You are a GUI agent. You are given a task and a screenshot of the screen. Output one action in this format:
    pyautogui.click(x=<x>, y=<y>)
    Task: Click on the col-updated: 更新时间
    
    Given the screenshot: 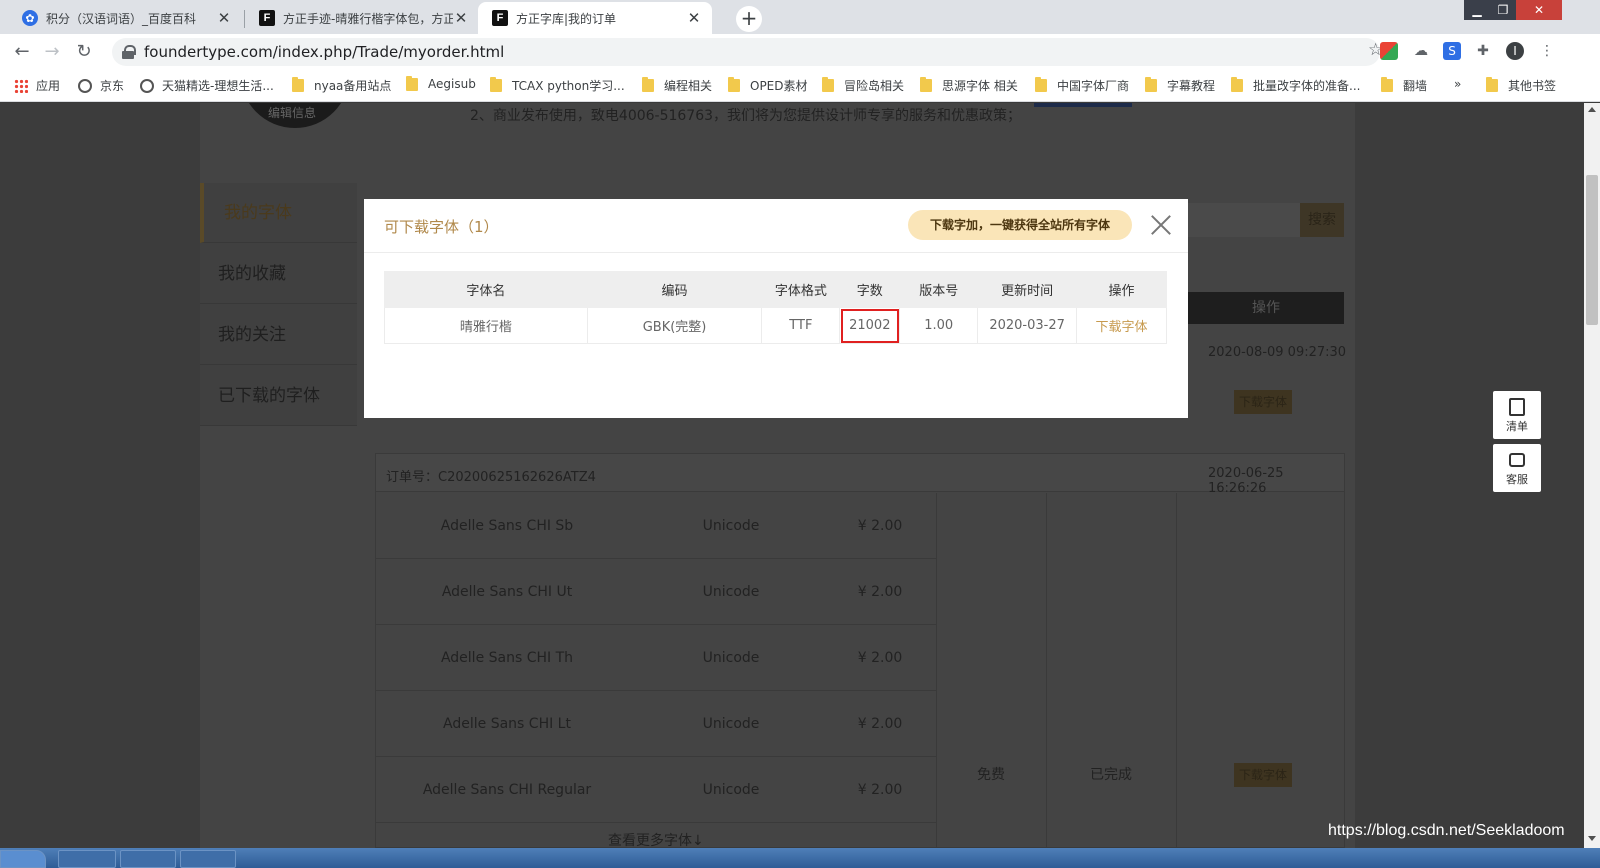 What is the action you would take?
    pyautogui.click(x=1027, y=289)
    